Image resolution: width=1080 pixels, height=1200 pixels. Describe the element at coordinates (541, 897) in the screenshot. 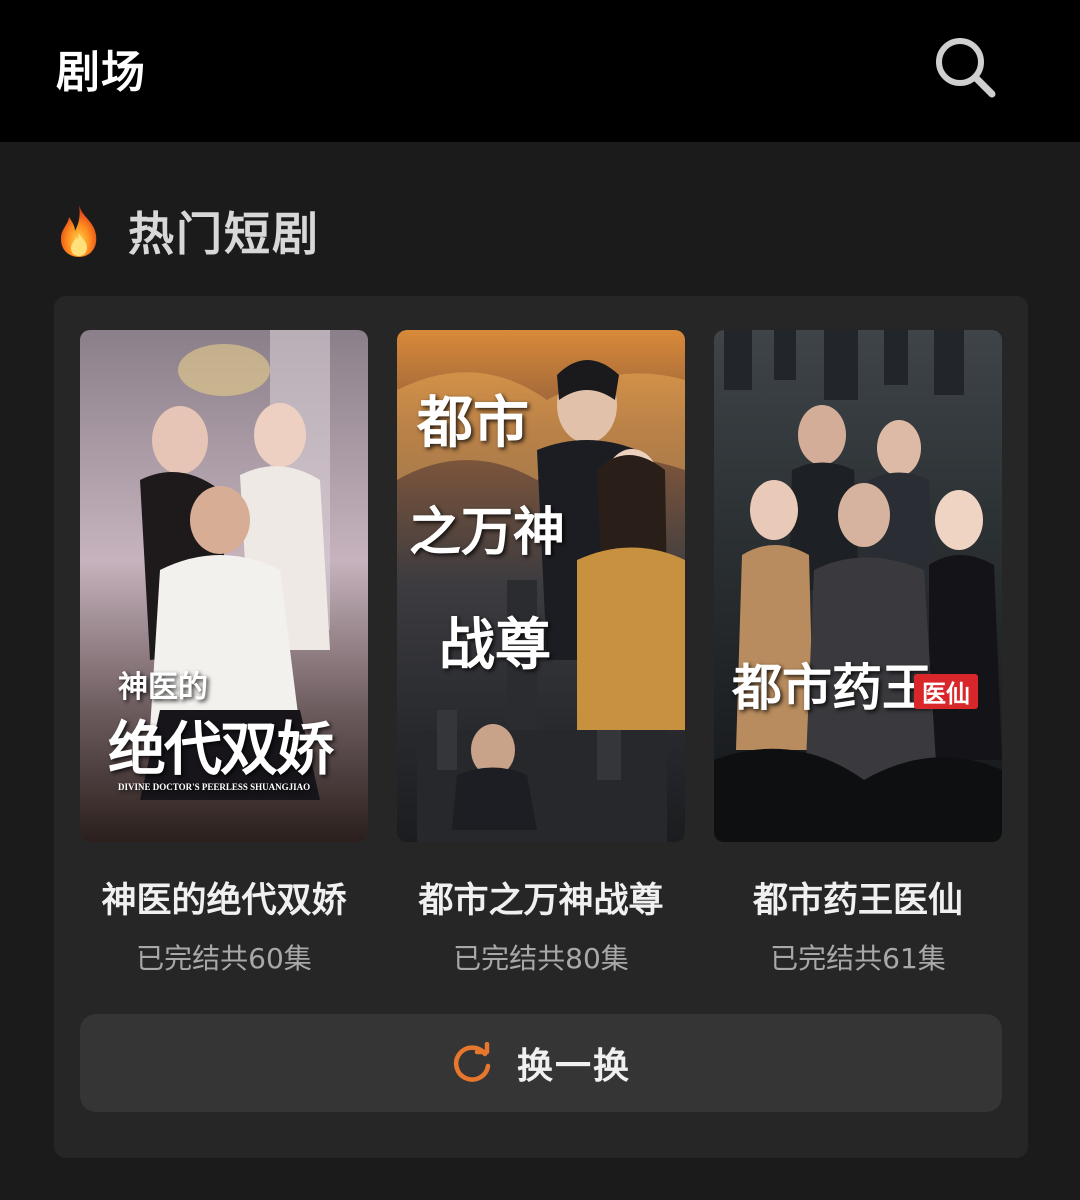

I see `drama-title-2: 都市之万神战尊` at that location.